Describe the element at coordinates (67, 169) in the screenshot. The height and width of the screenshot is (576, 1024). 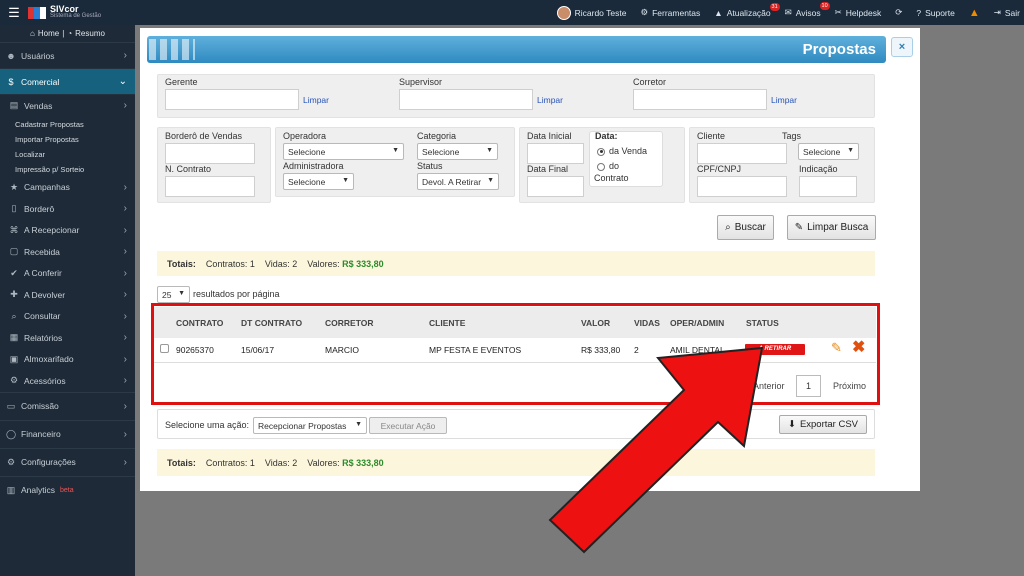
I see `sidebar-leaf-item: Impressão p/ Sorteio` at that location.